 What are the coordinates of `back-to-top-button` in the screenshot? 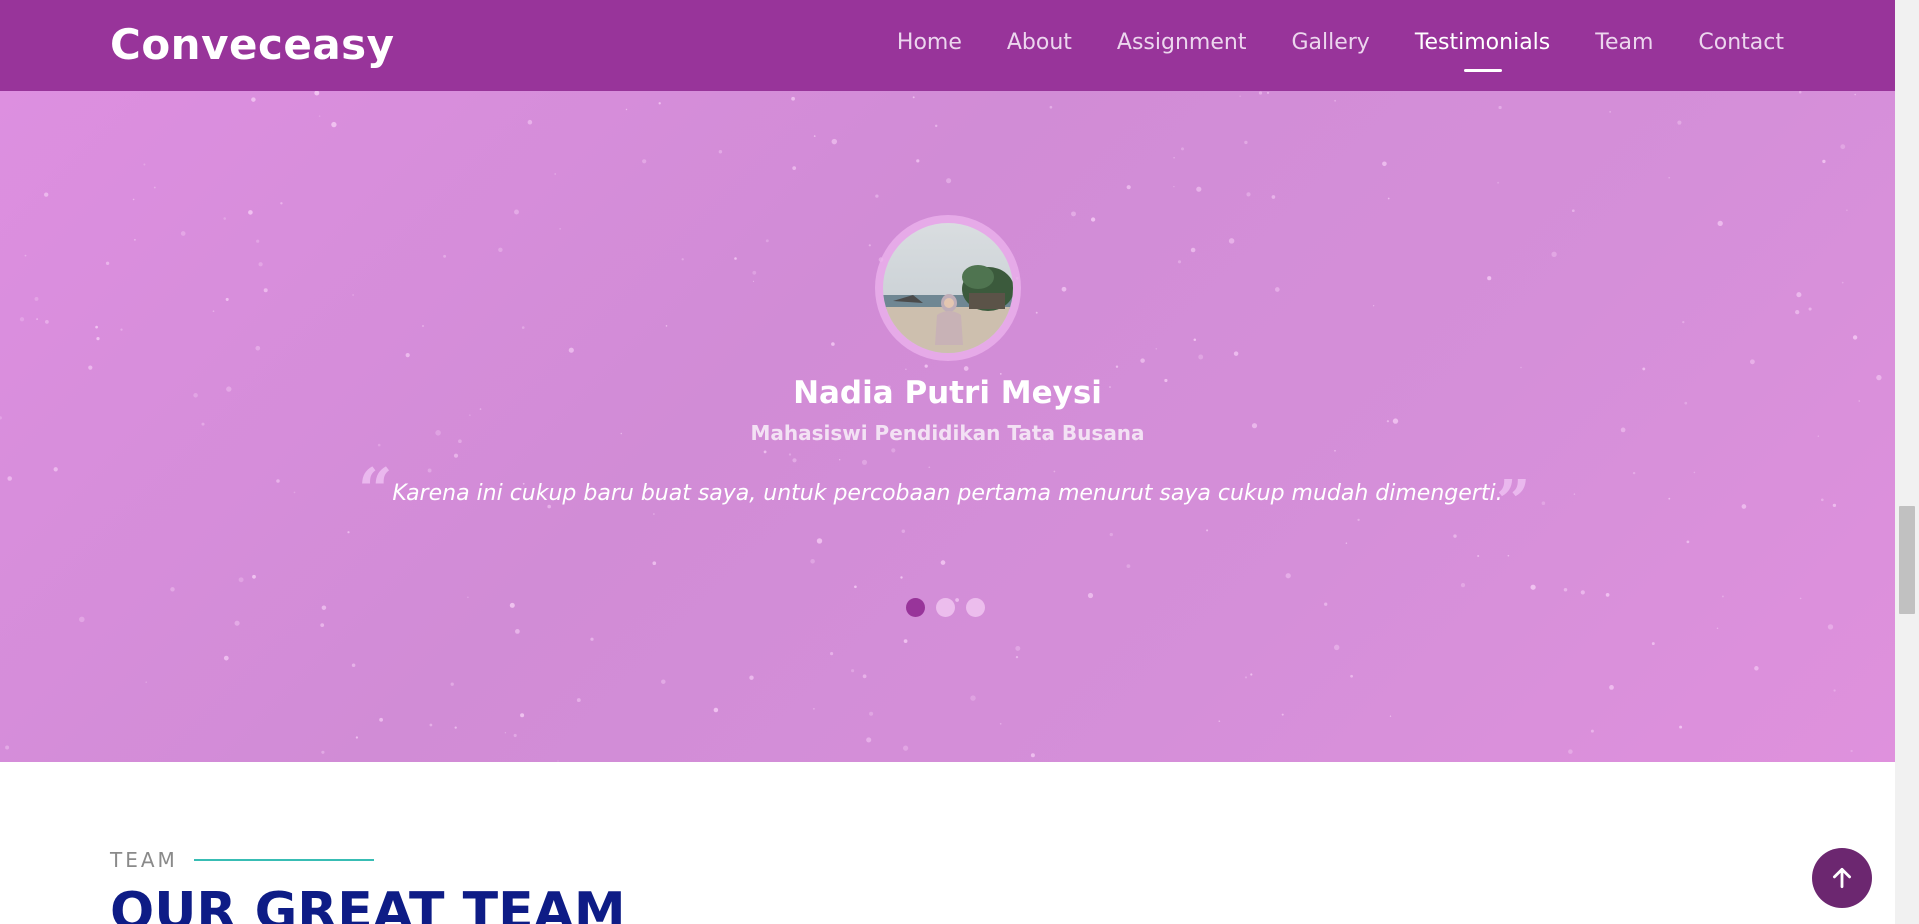 It's located at (1842, 878).